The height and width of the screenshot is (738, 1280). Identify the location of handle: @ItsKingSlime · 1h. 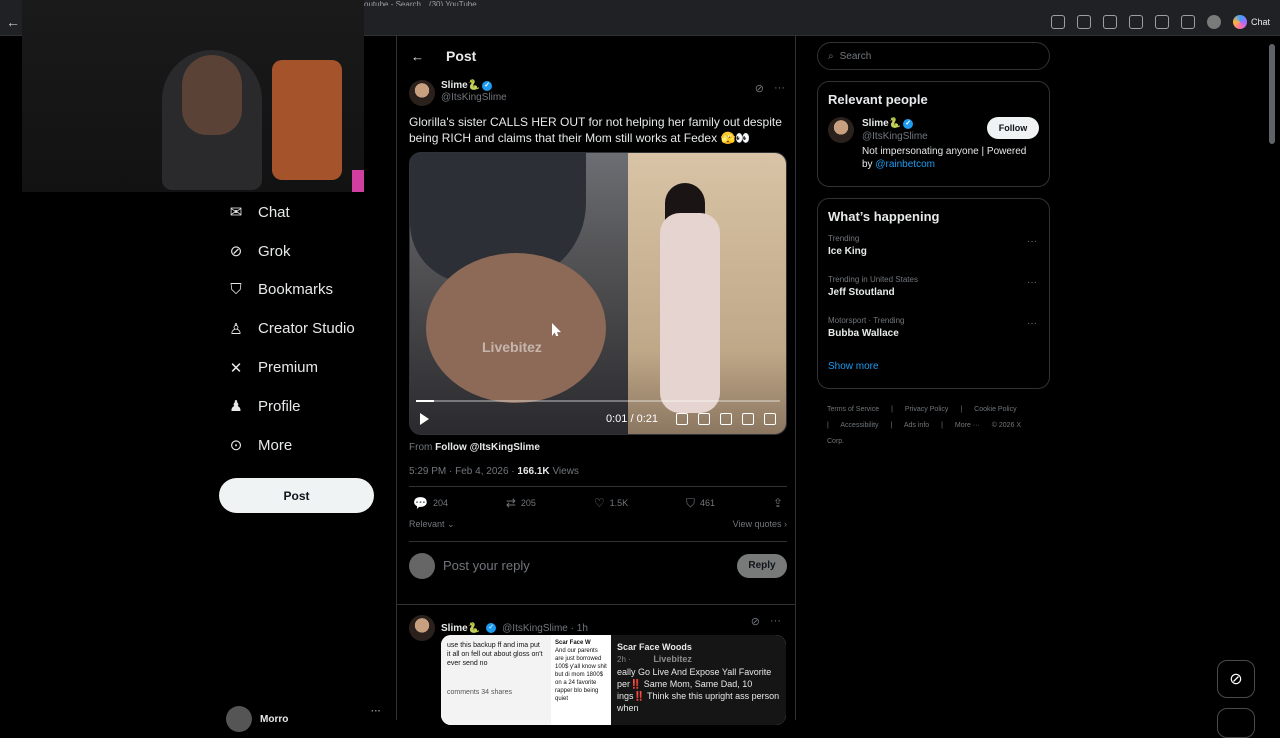
(545, 628).